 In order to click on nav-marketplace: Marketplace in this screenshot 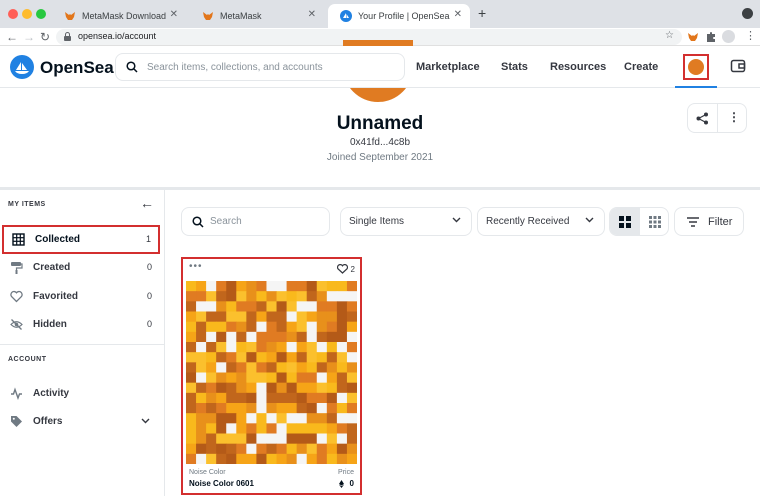, I will do `click(448, 67)`.